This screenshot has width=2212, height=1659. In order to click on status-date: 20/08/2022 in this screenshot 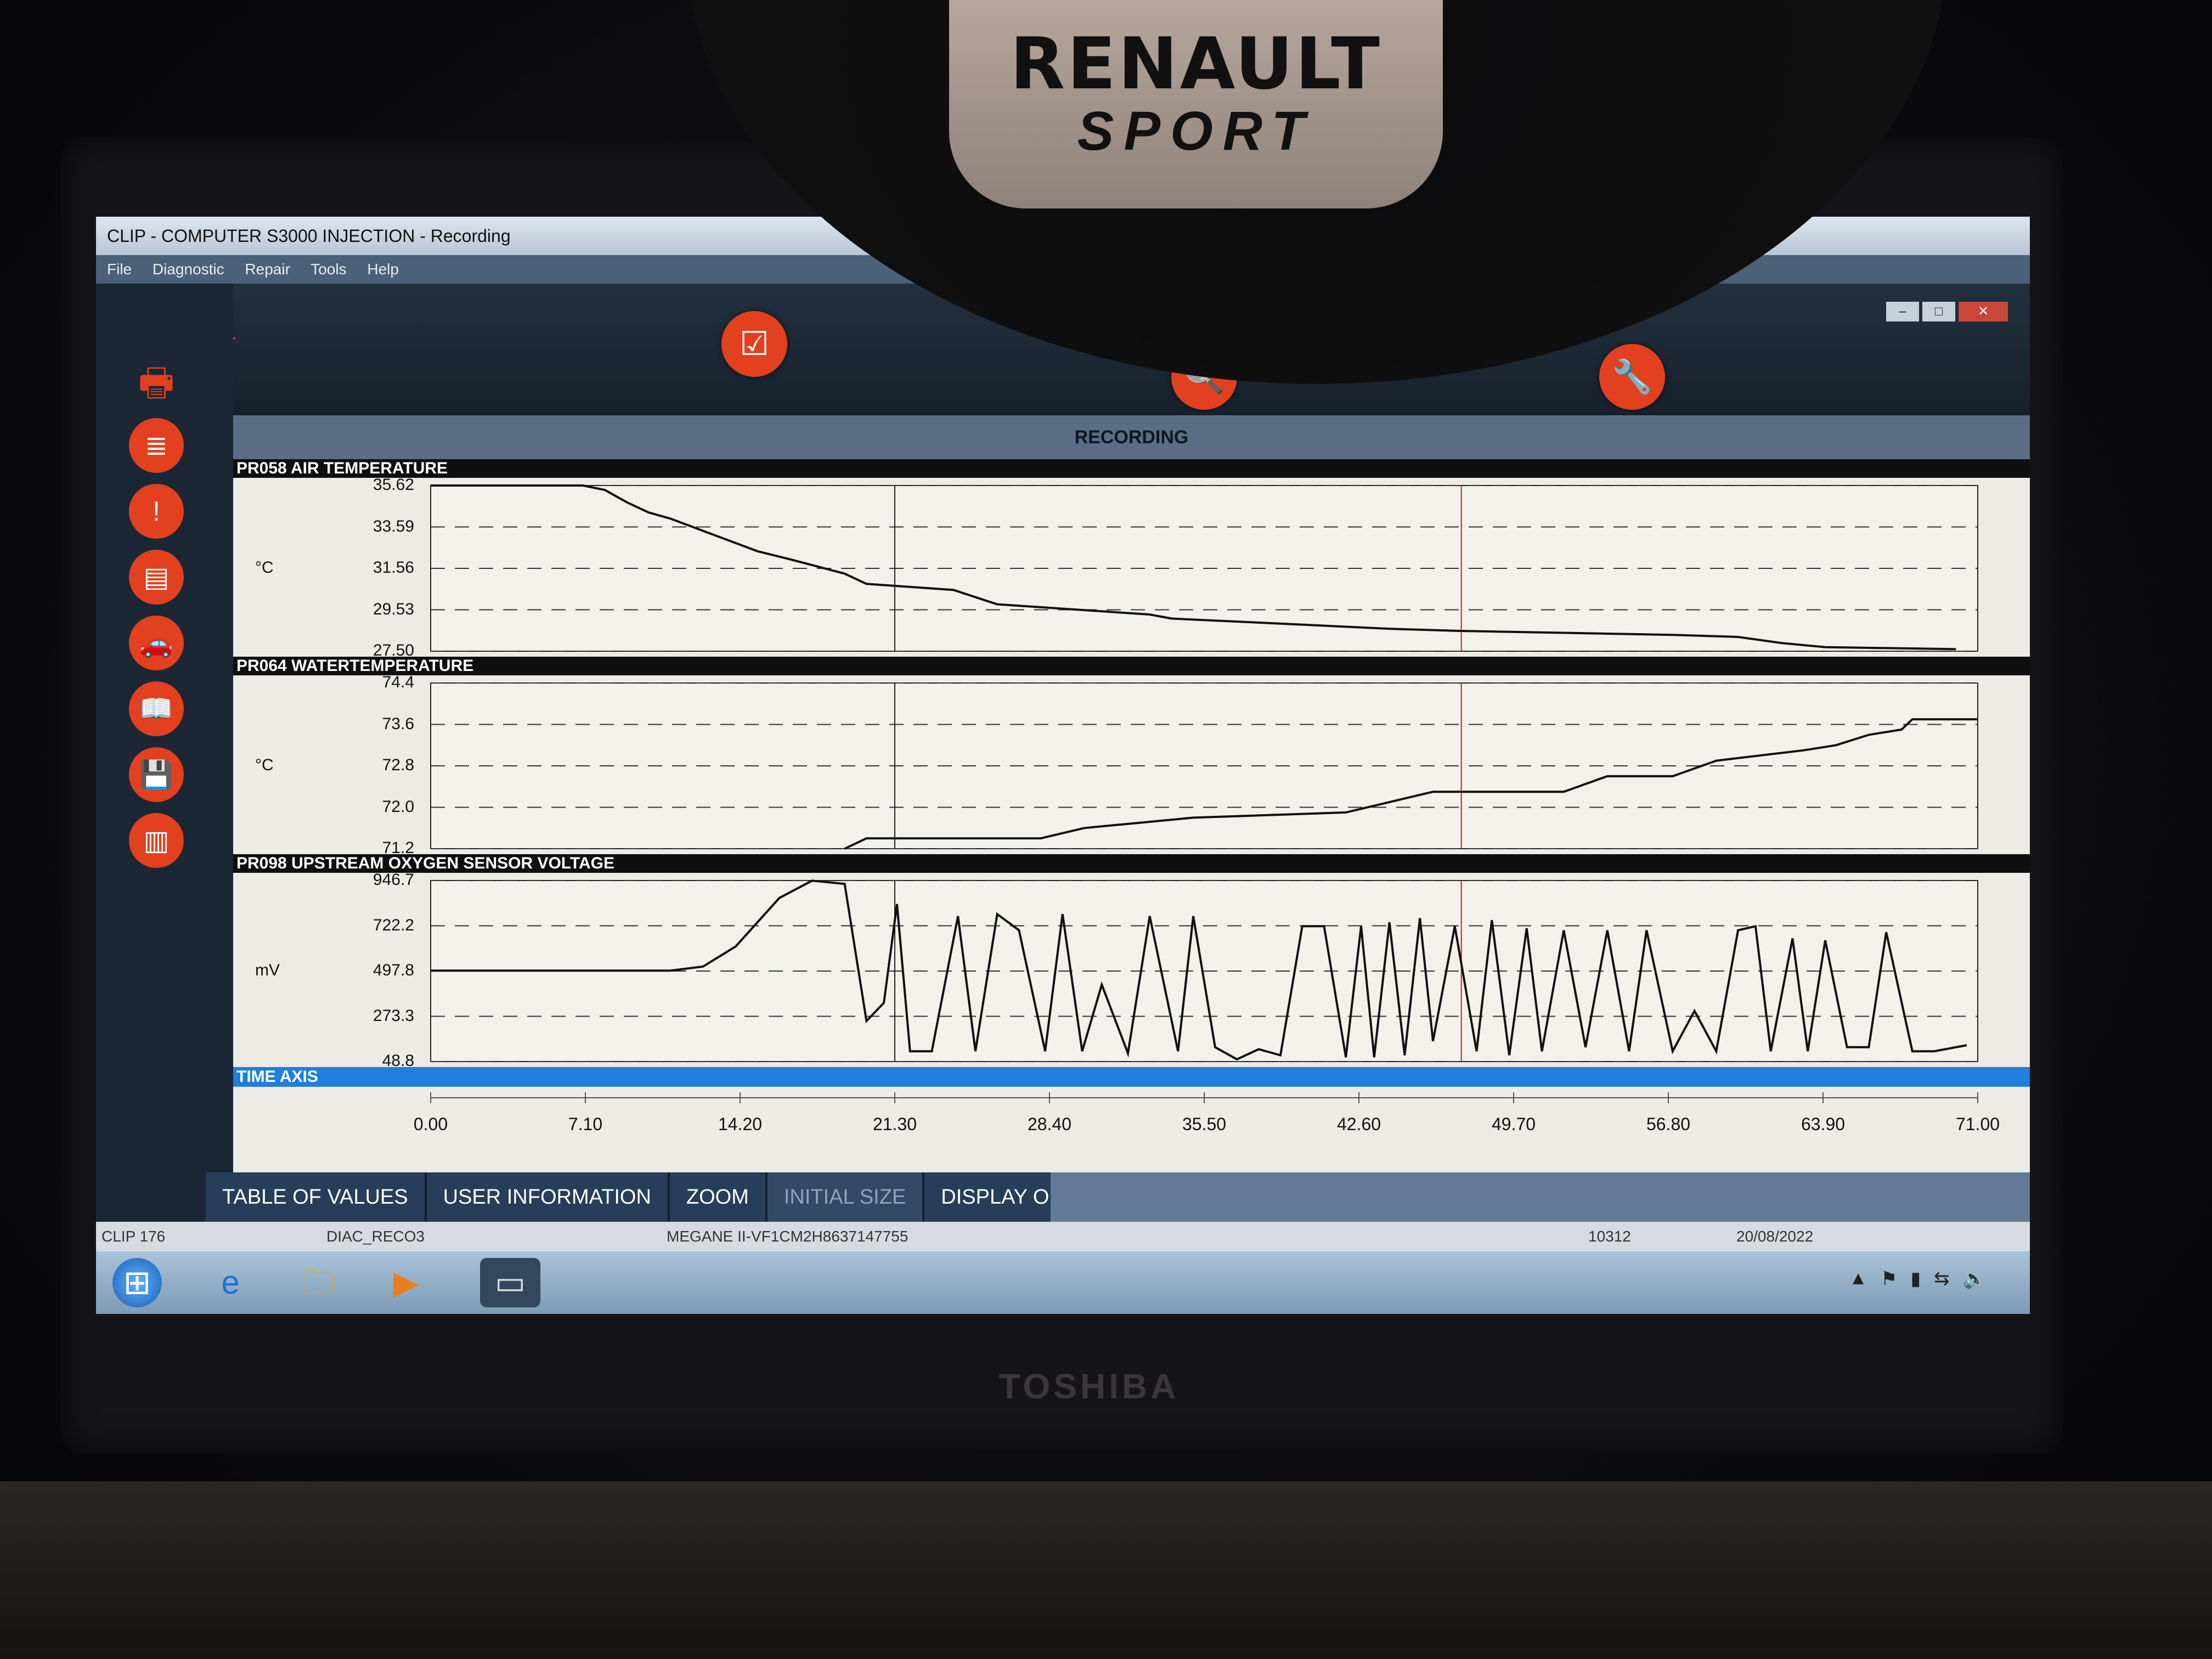, I will do `click(1775, 1236)`.